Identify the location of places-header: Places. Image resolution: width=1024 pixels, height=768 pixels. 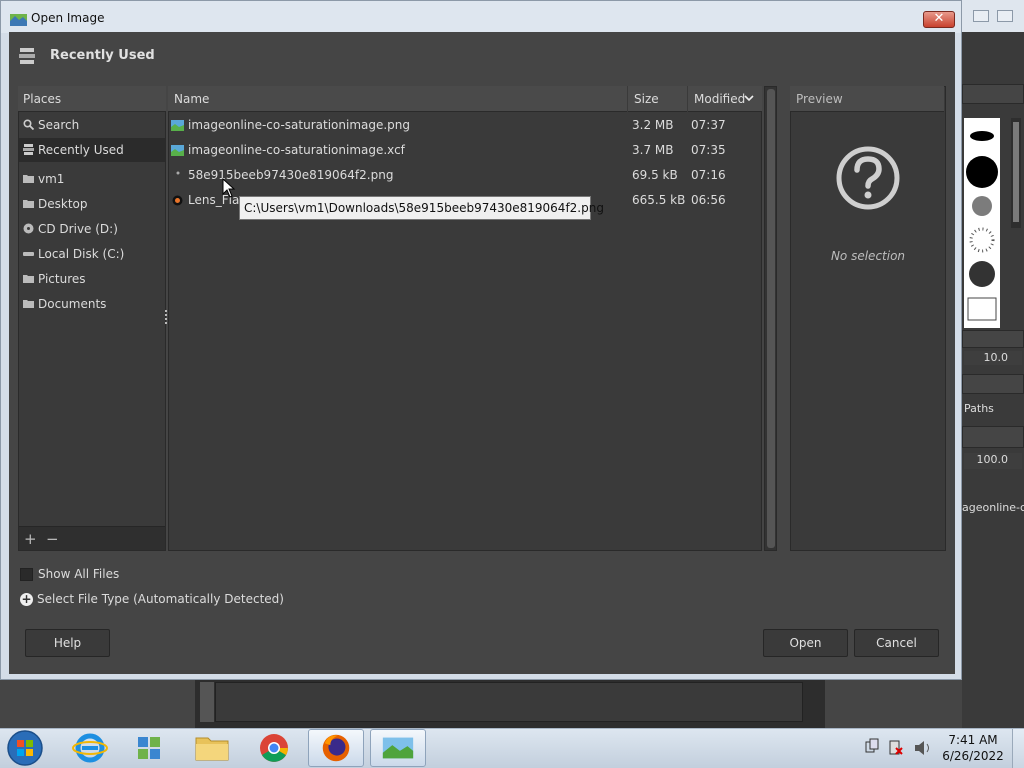
(92, 99).